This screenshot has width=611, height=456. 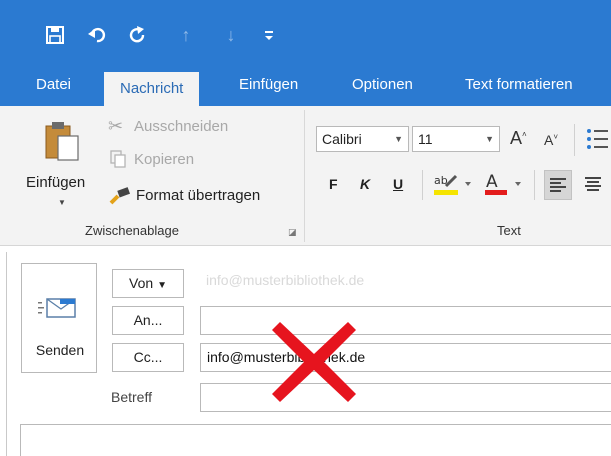 I want to click on font-name-combo: Calibri ▼, so click(x=362, y=139).